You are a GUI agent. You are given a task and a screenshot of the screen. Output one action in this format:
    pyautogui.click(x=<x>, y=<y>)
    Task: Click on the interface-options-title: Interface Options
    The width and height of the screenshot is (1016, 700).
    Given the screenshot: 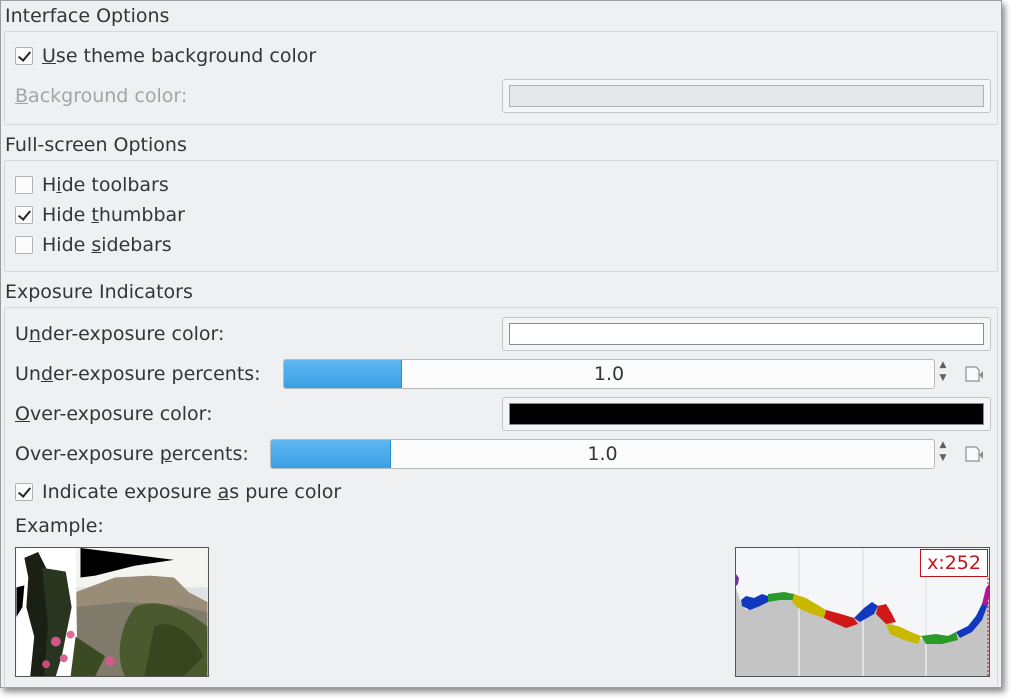 What is the action you would take?
    pyautogui.click(x=87, y=16)
    